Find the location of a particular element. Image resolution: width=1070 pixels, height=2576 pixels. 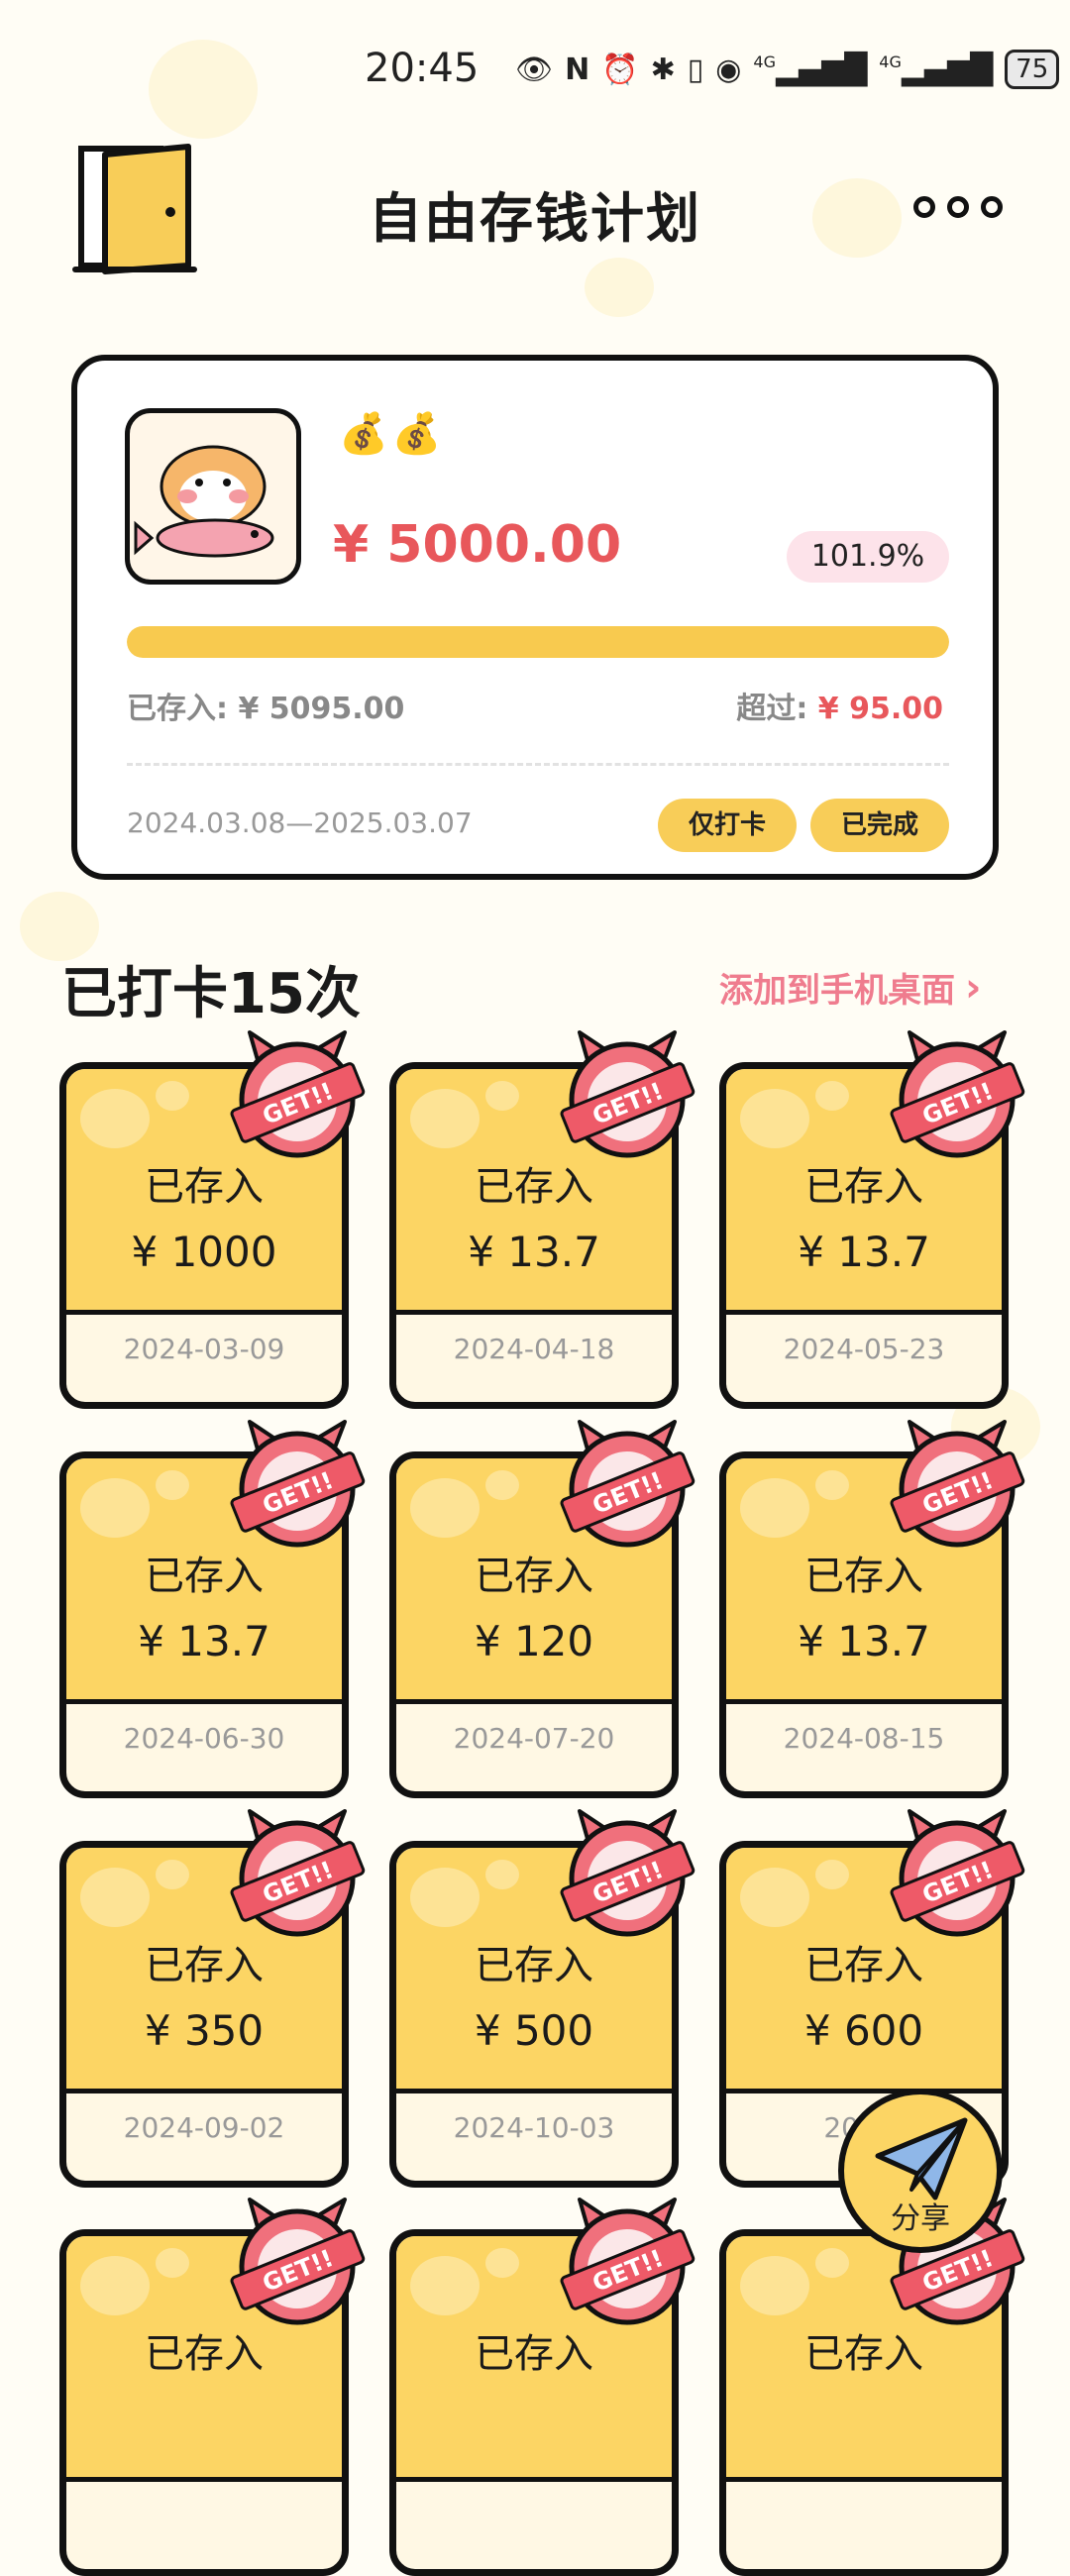

checkin-tile: 已存入 ¥ 13.7 2024-04-18 GET!! is located at coordinates (542, 1220).